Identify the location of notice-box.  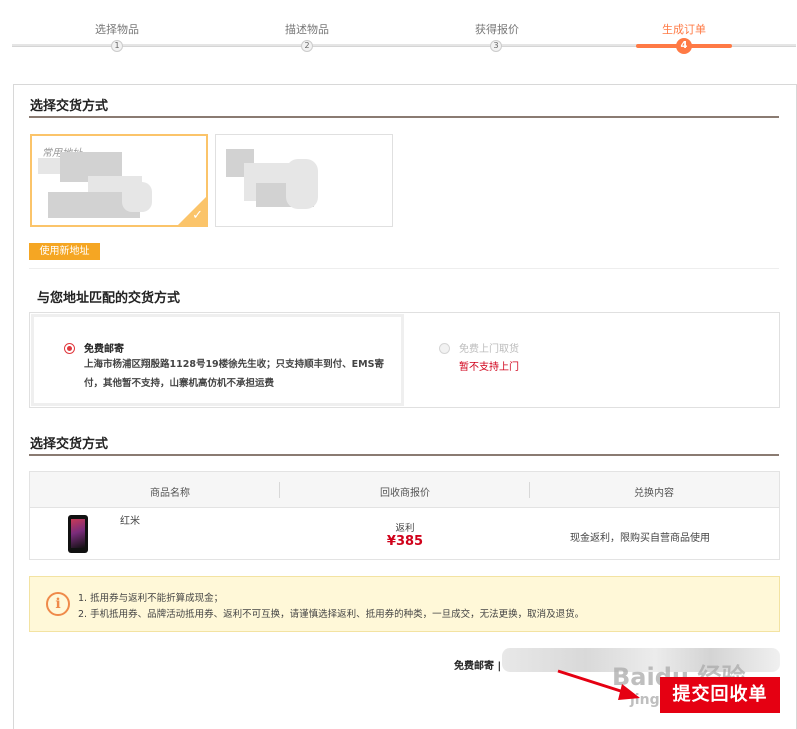
(404, 604).